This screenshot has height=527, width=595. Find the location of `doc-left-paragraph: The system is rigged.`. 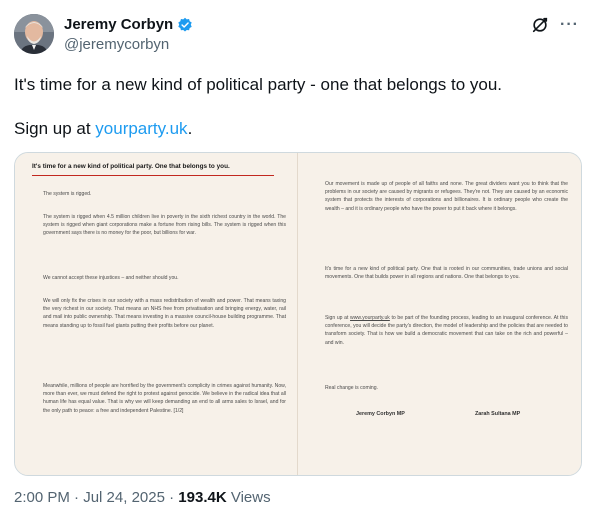

doc-left-paragraph: The system is rigged. is located at coordinates (67, 194).